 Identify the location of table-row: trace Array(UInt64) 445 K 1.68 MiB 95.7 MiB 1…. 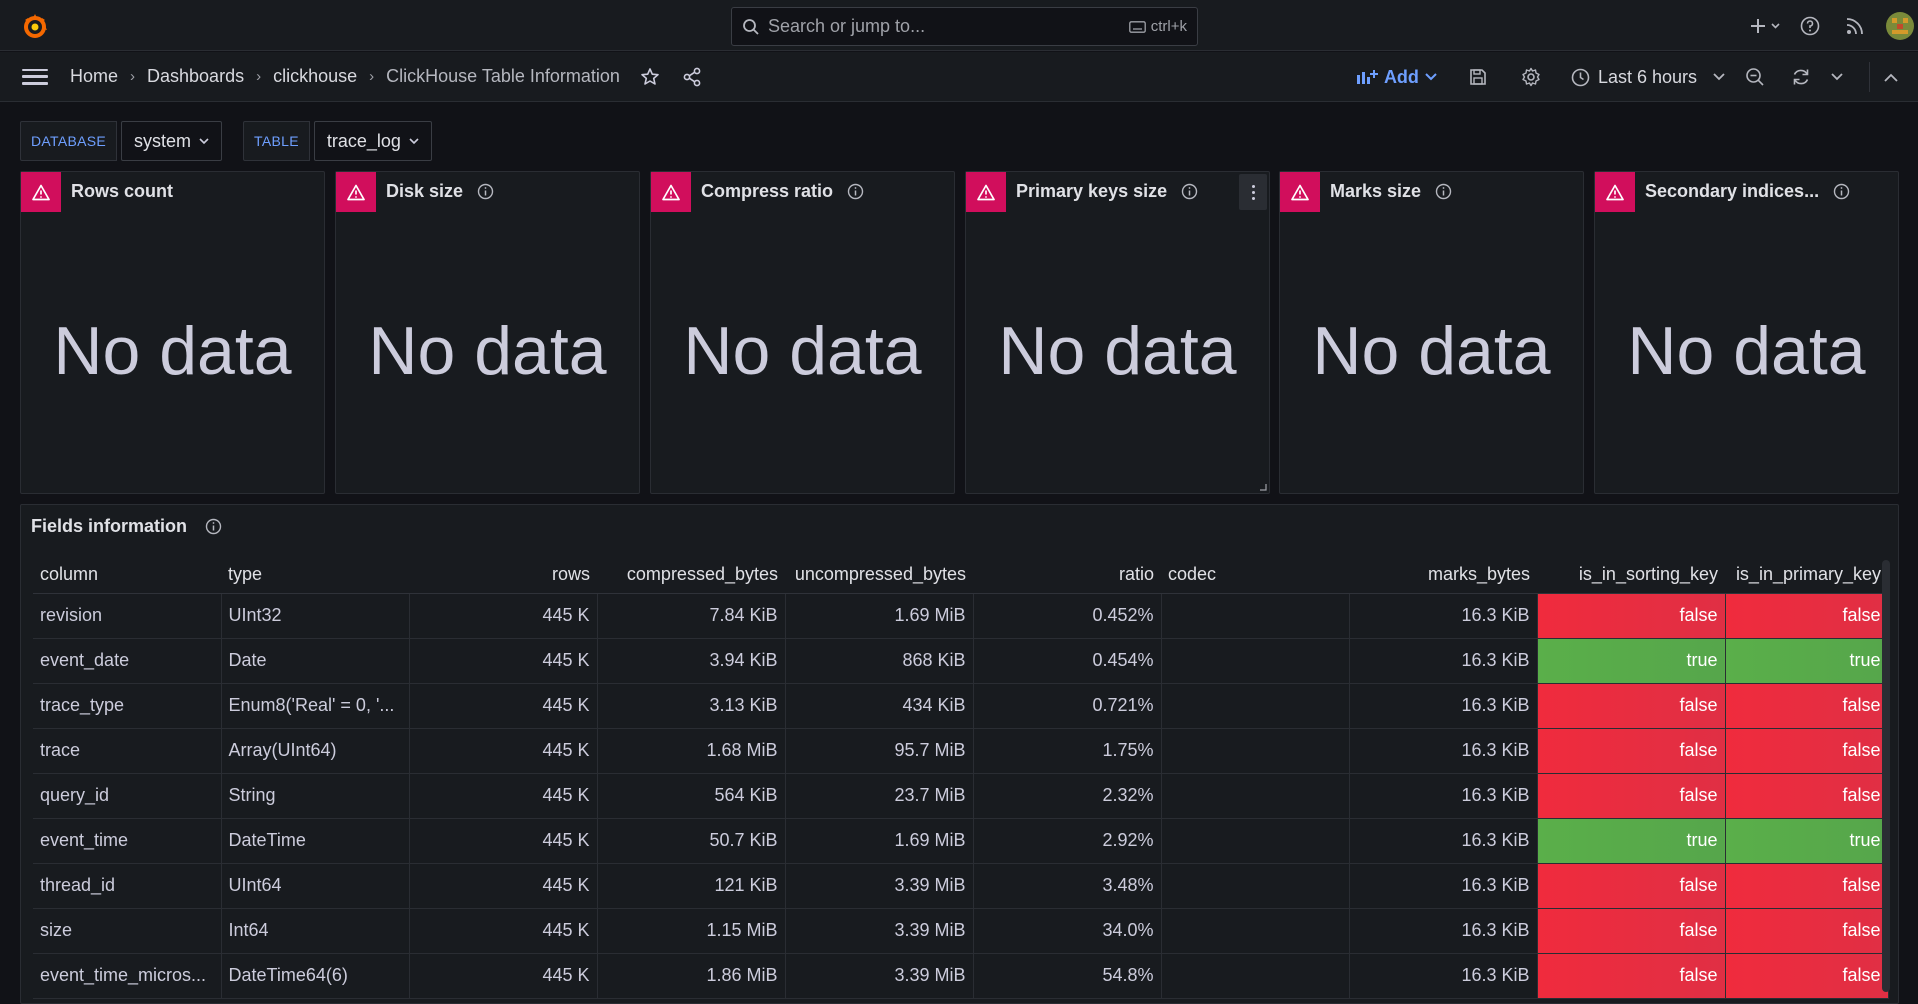
(961, 751).